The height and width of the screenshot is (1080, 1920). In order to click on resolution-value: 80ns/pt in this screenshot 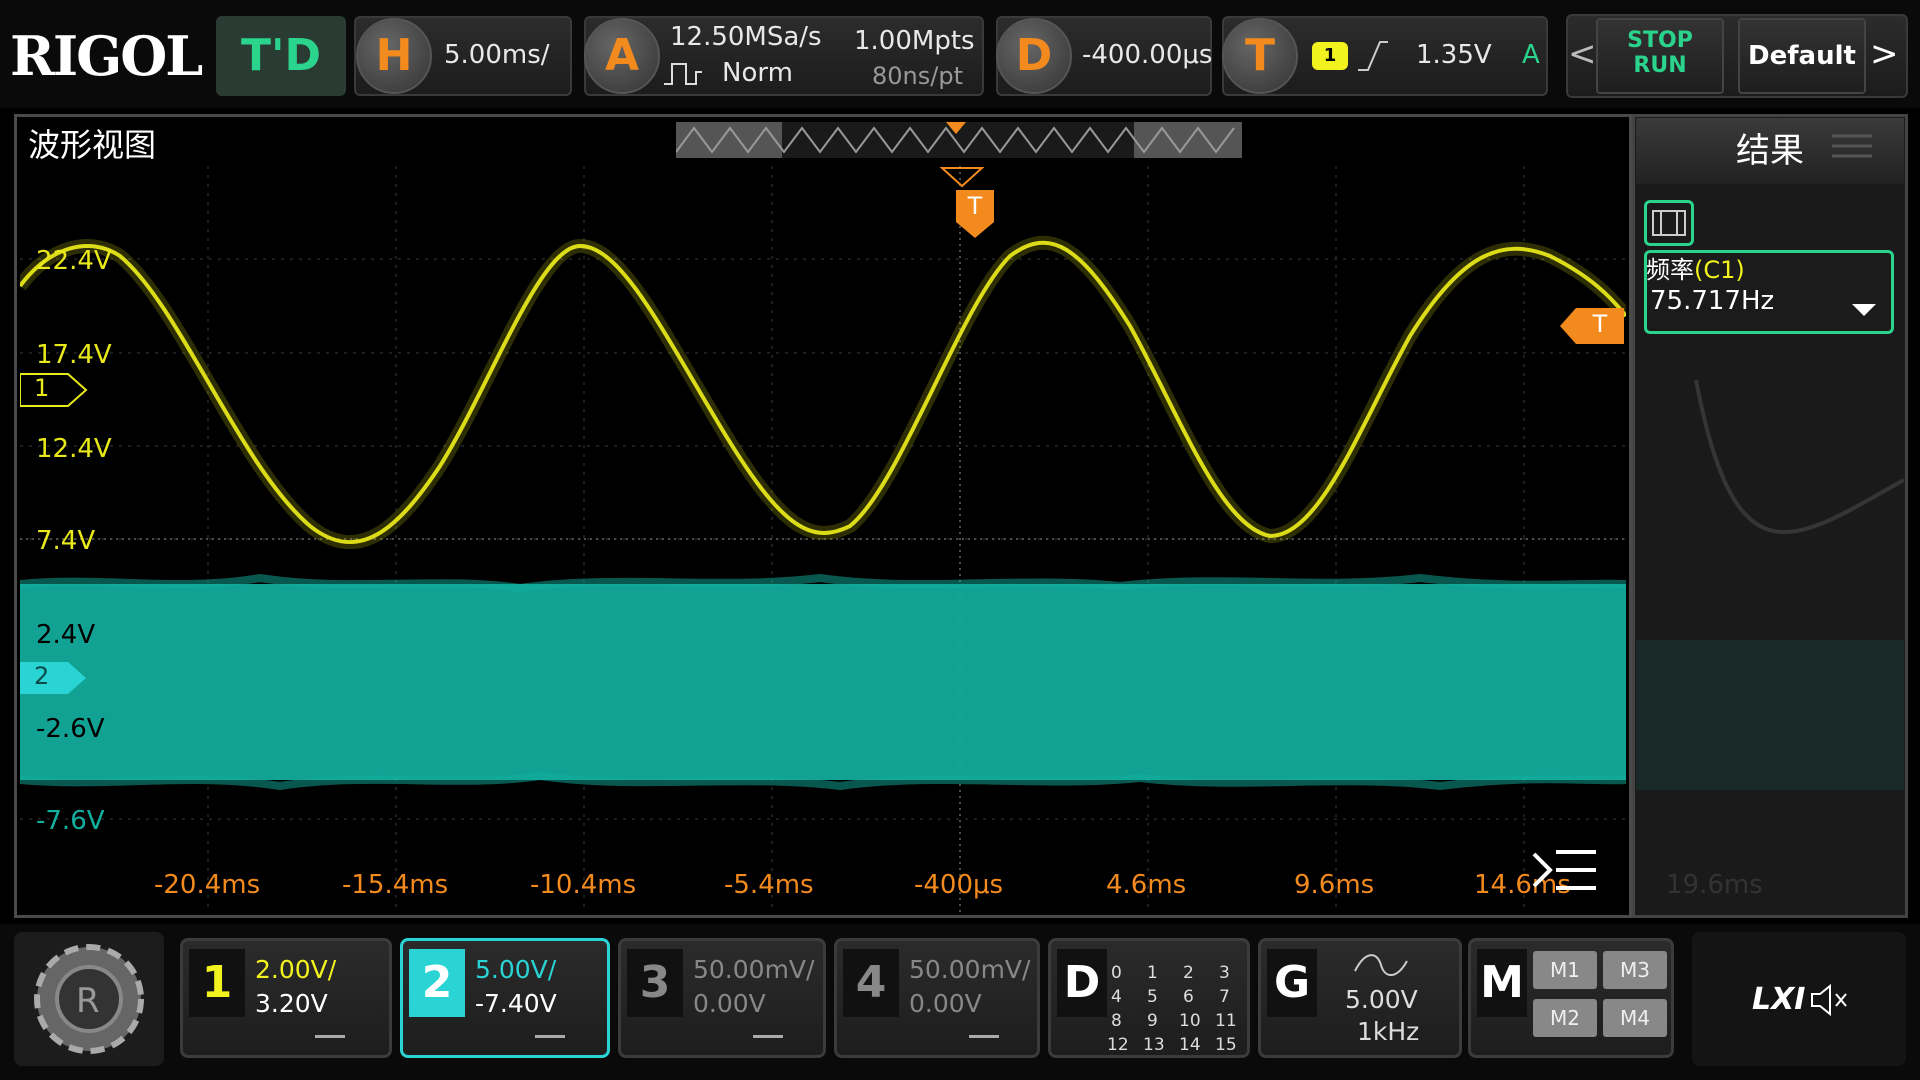, I will do `click(917, 76)`.